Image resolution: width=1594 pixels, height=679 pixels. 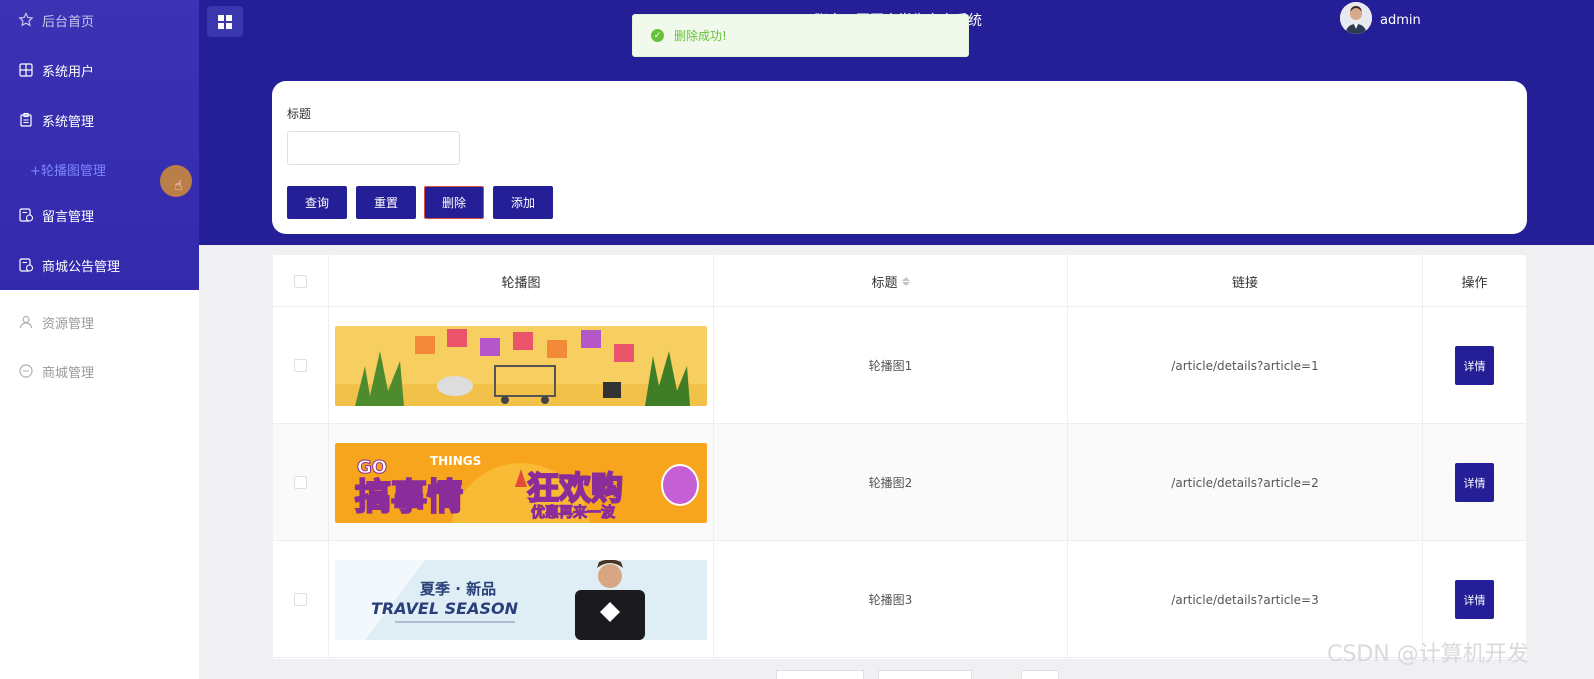 What do you see at coordinates (26, 120) in the screenshot?
I see `clipboard-icon` at bounding box center [26, 120].